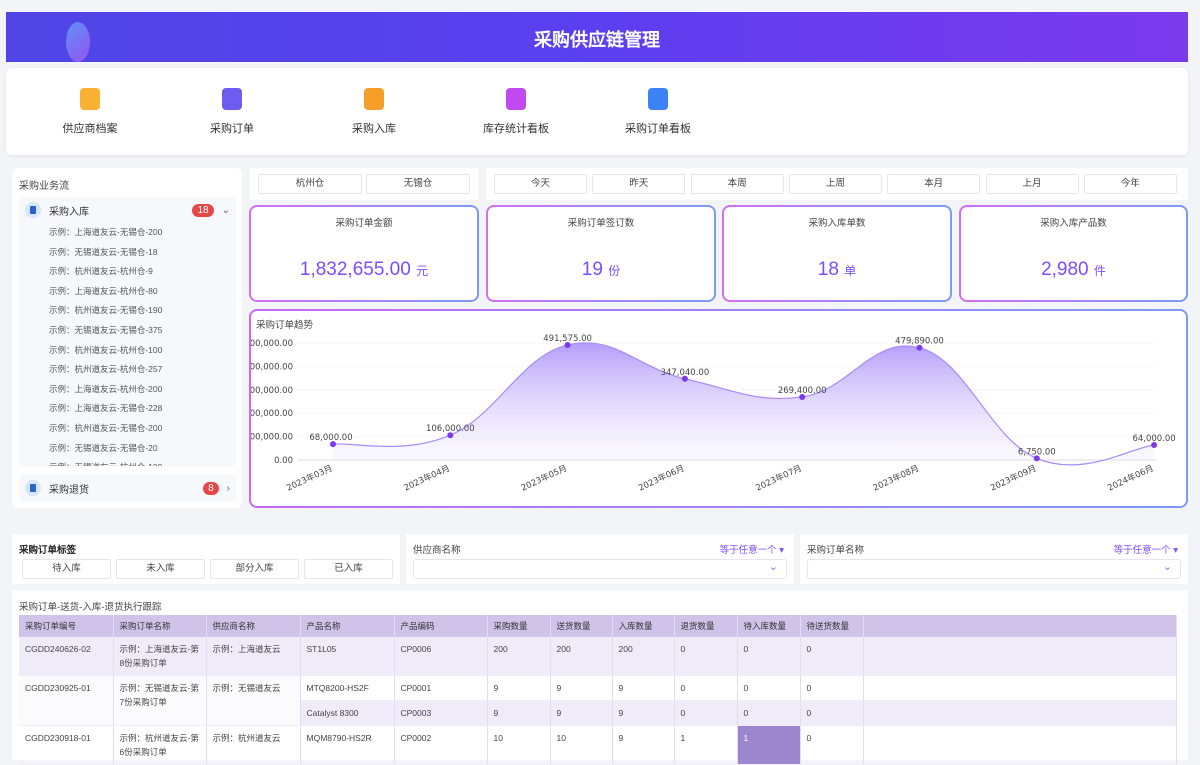 This screenshot has width=1200, height=765. Describe the element at coordinates (127, 292) in the screenshot. I see `list-item: 示例：上海道友云-杭州仓-80` at that location.